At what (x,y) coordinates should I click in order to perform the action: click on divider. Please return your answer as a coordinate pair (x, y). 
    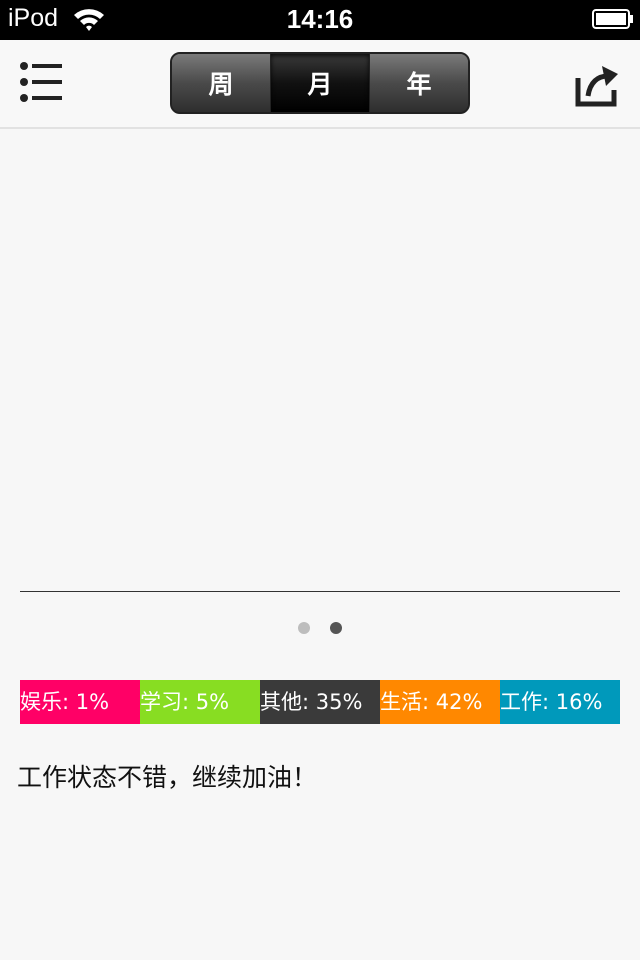
    Looking at the image, I should click on (320, 591).